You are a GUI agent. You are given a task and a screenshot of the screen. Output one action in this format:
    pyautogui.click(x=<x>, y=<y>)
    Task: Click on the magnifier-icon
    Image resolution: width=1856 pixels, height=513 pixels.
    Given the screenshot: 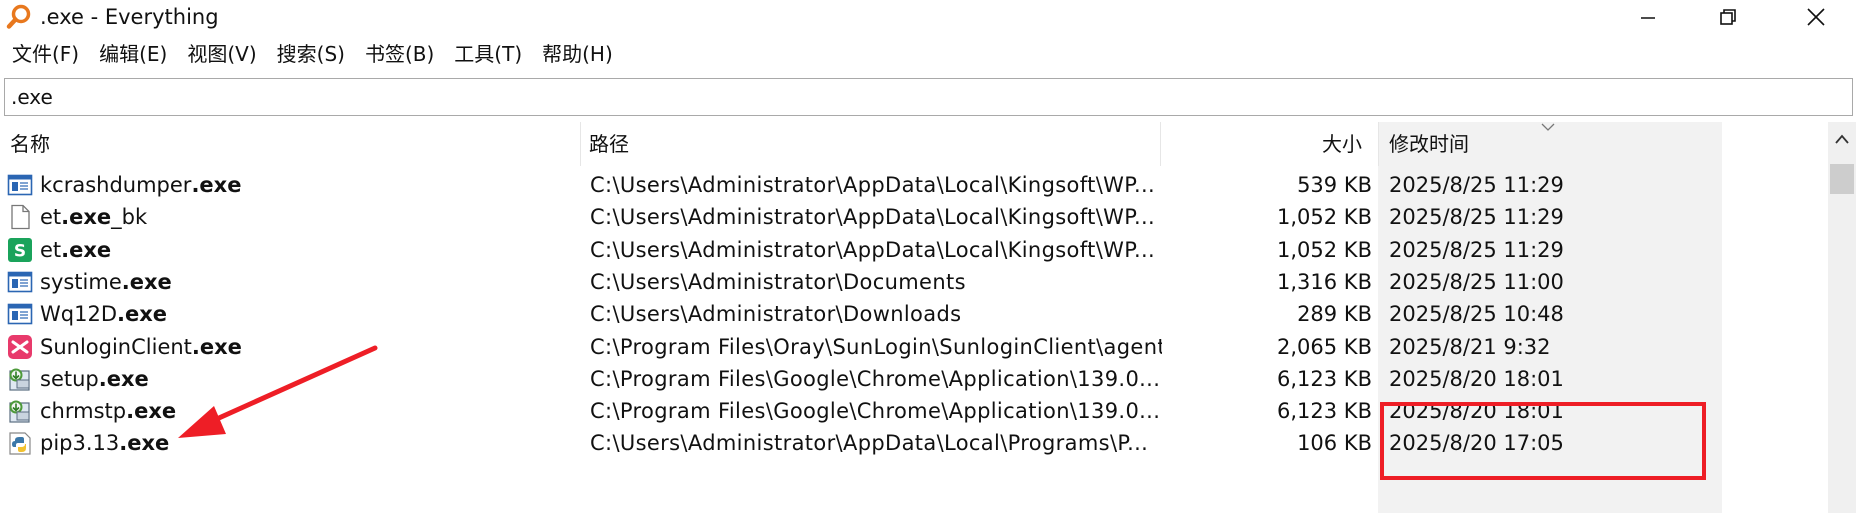 What is the action you would take?
    pyautogui.click(x=19, y=17)
    